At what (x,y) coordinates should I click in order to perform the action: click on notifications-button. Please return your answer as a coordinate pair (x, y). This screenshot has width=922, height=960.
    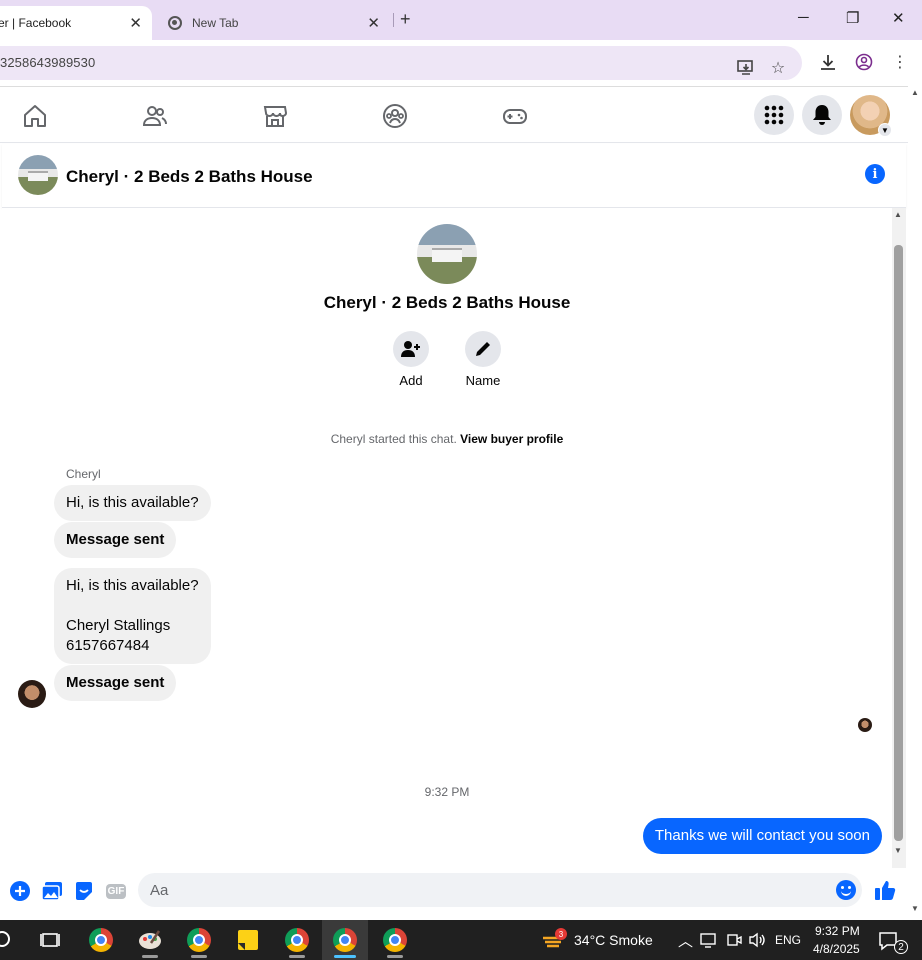
    Looking at the image, I should click on (822, 115).